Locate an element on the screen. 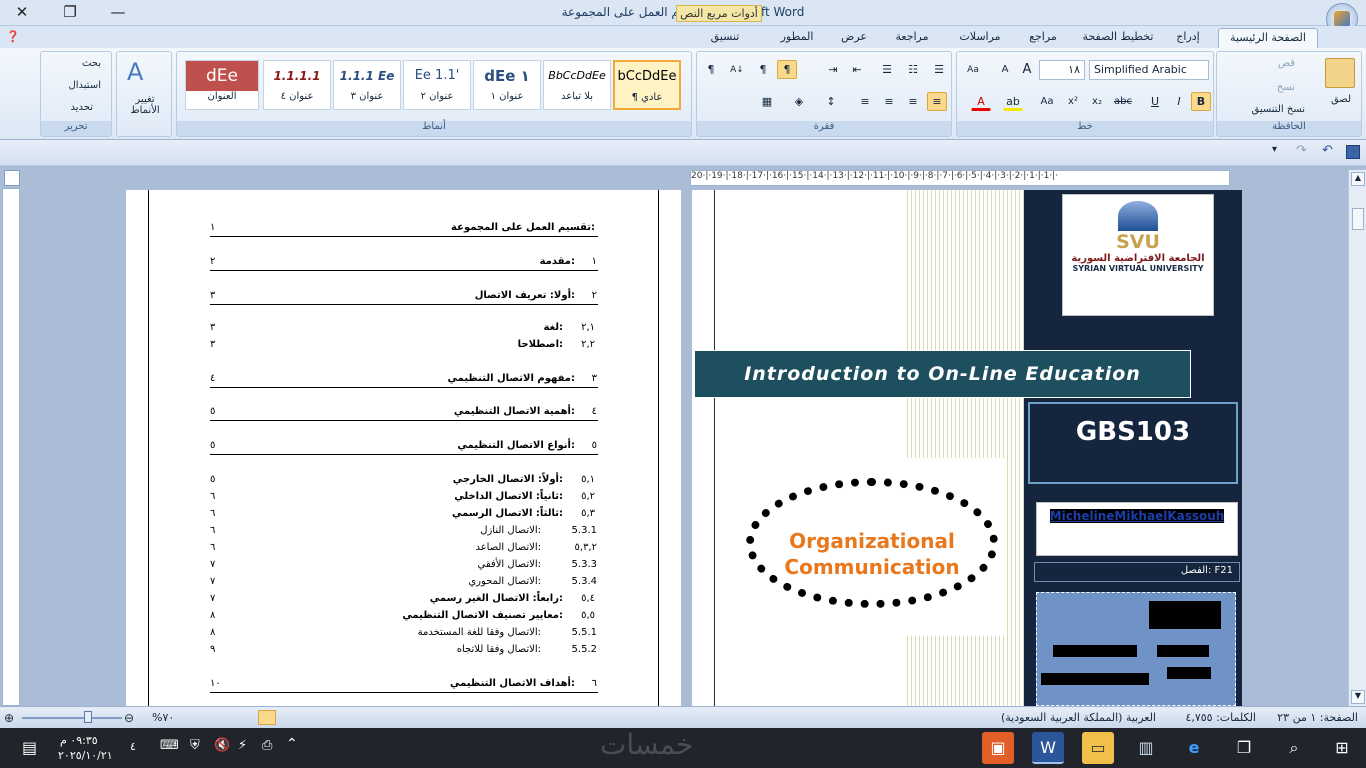 The height and width of the screenshot is (768, 1366). zoom-in-icon: ⊕ is located at coordinates (9, 718).